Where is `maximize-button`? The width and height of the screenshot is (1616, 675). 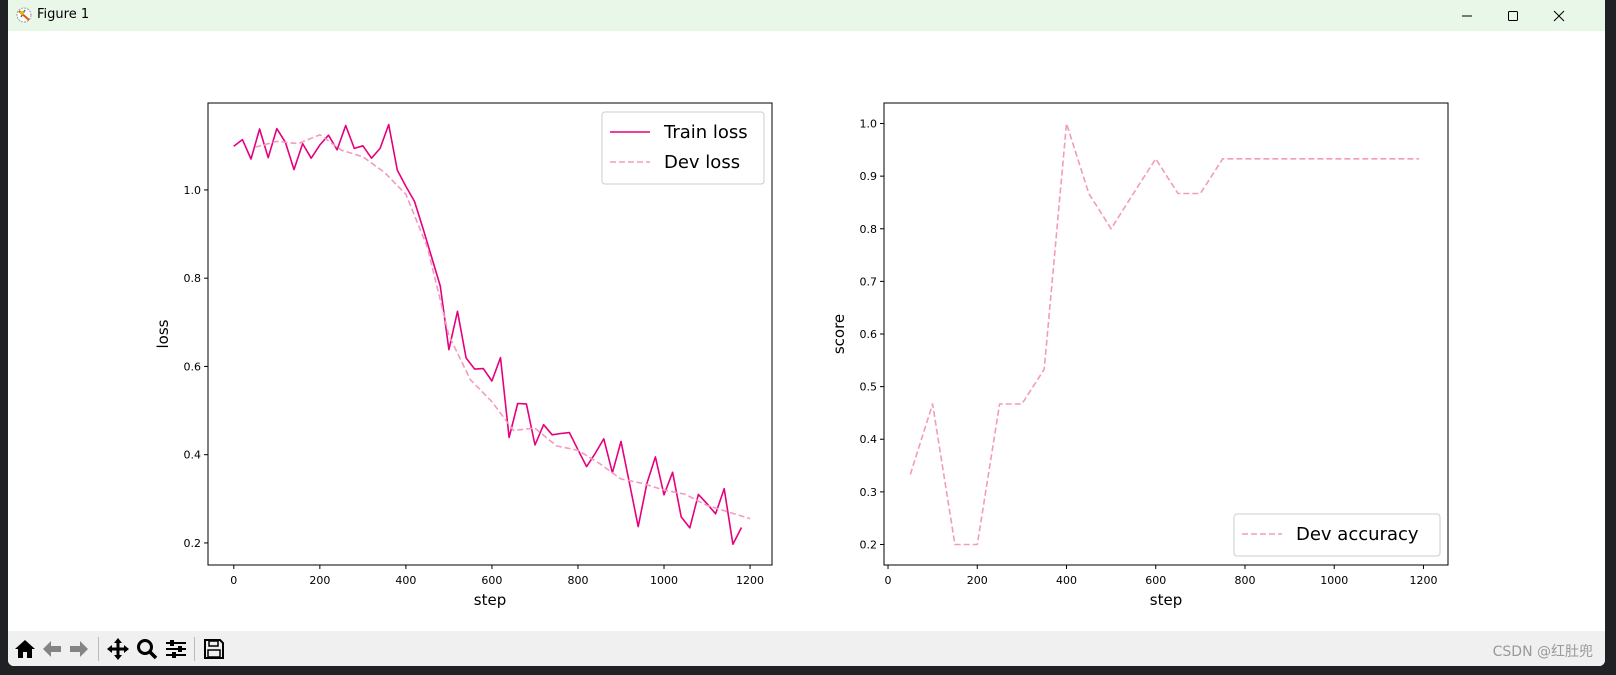
maximize-button is located at coordinates (1513, 15).